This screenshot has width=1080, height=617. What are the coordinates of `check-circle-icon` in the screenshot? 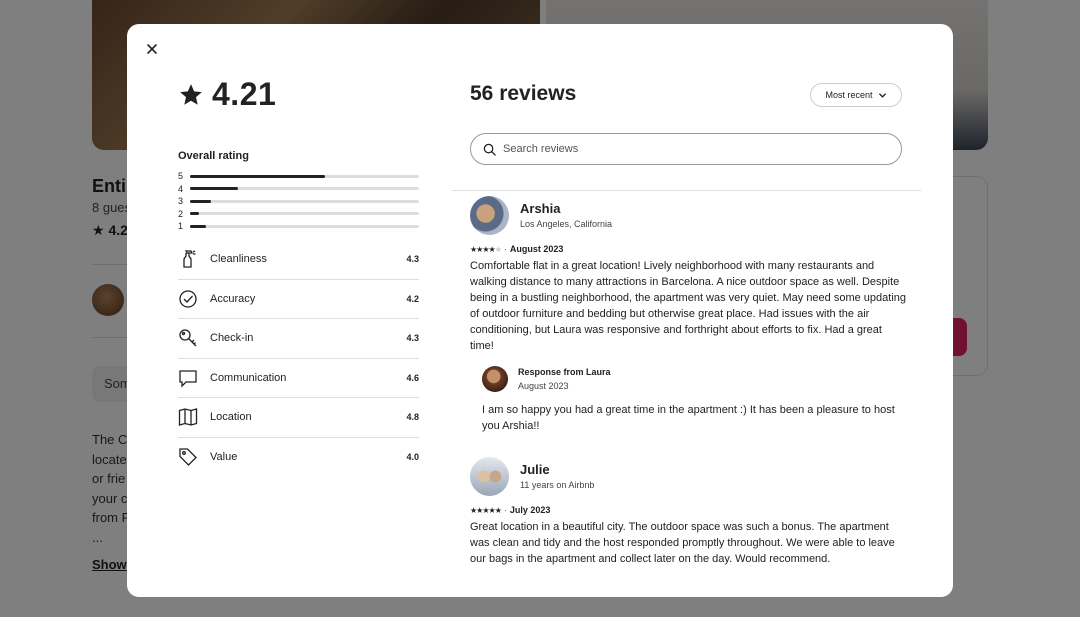 It's located at (188, 299).